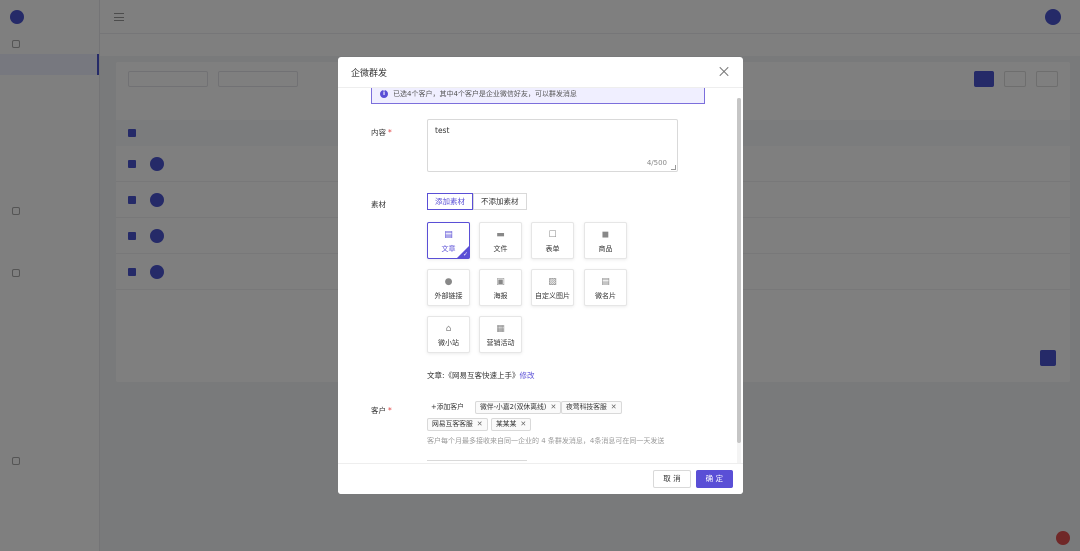 Image resolution: width=1080 pixels, height=551 pixels. Describe the element at coordinates (546, 441) in the screenshot. I see `customer-limit-hint: 客户每个月最多接收来自同一企业的 4 条群发消息，4条消息可在同一天发送` at that location.